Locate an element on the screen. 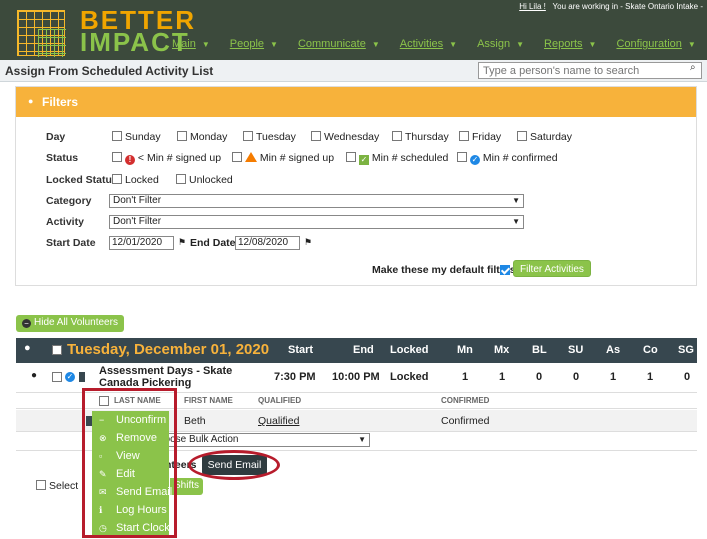 This screenshot has height=539, width=707. shift-mx: 1 is located at coordinates (502, 377).